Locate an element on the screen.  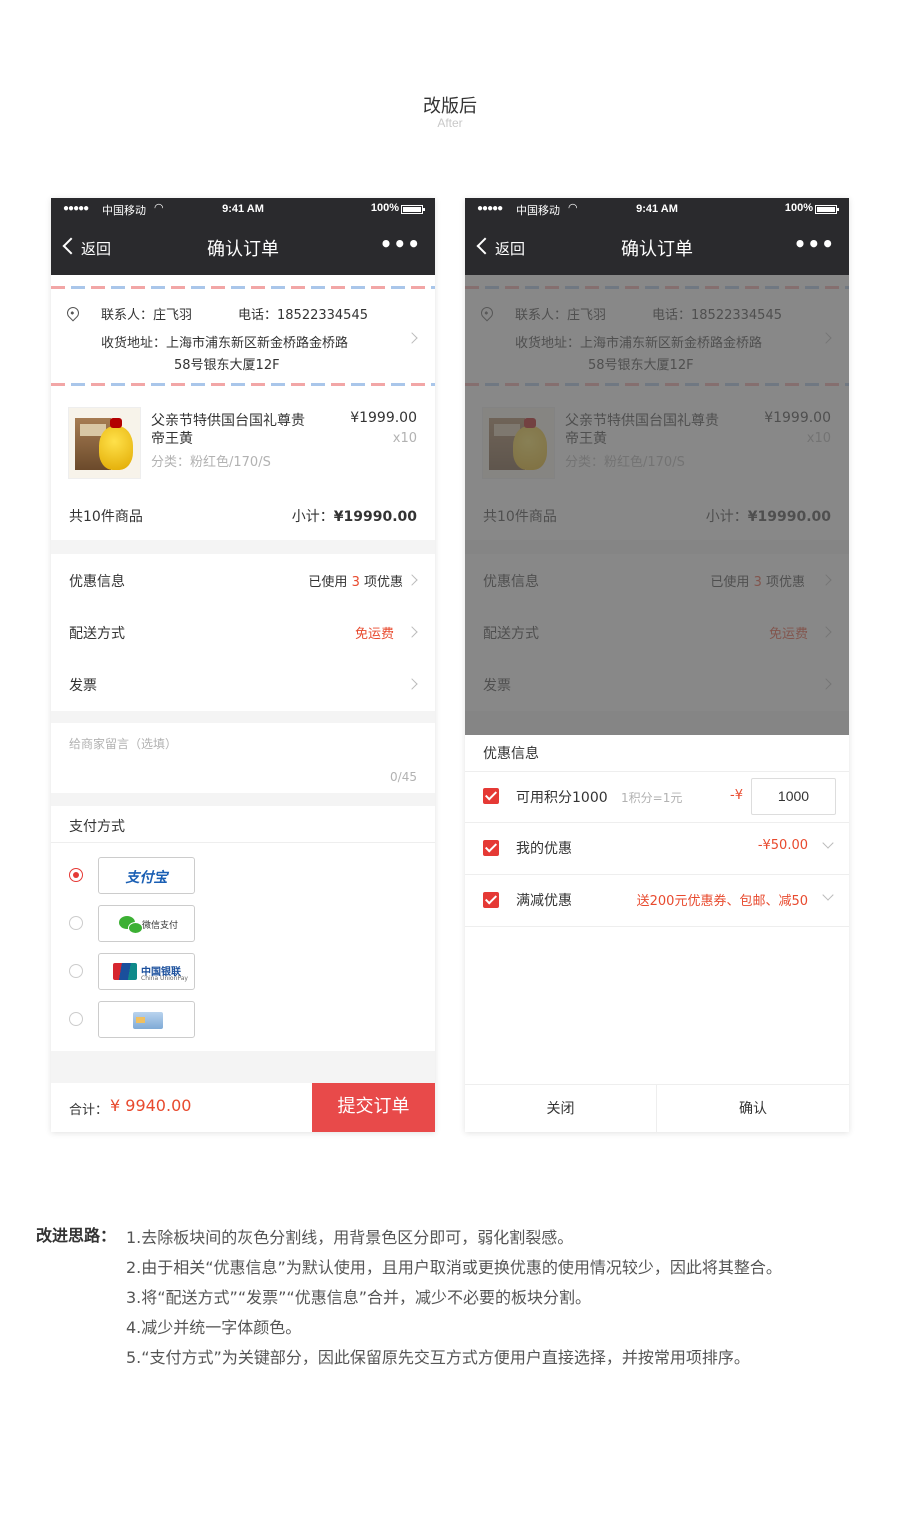
alipay-button: 支付宝 is located at coordinates (146, 875).